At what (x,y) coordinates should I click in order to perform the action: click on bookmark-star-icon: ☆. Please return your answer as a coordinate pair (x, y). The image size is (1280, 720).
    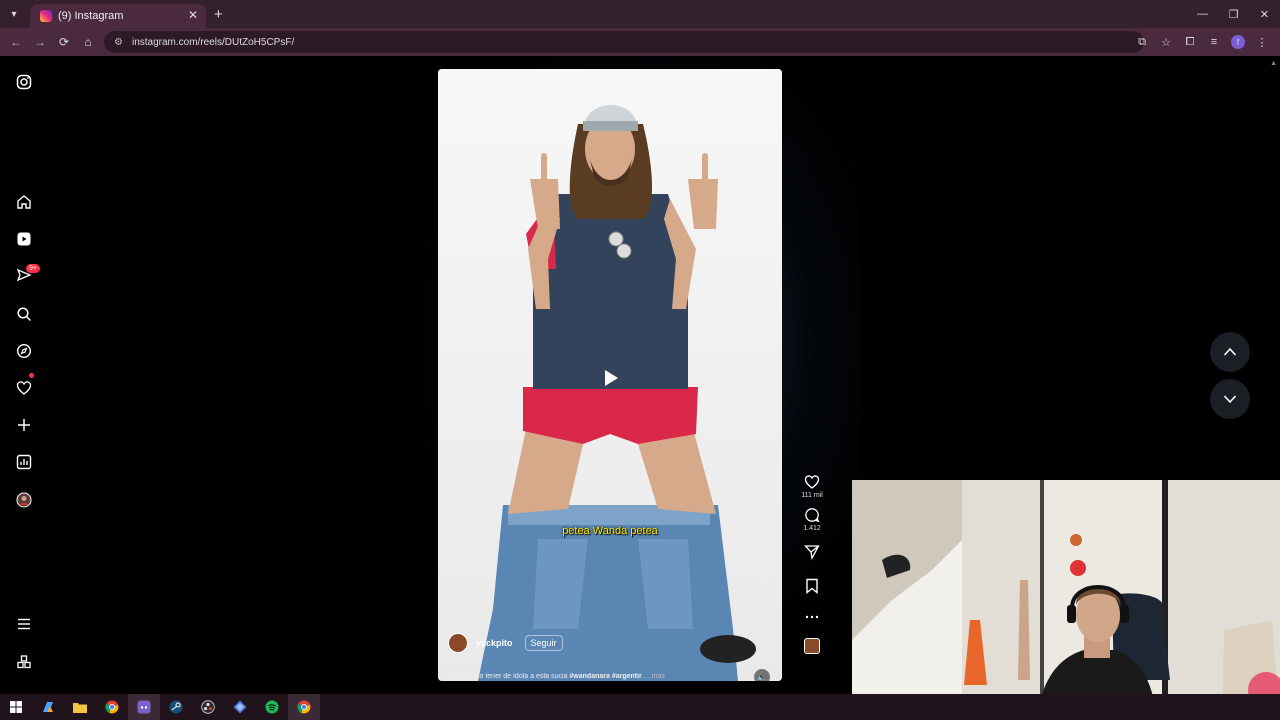
    Looking at the image, I should click on (1166, 42).